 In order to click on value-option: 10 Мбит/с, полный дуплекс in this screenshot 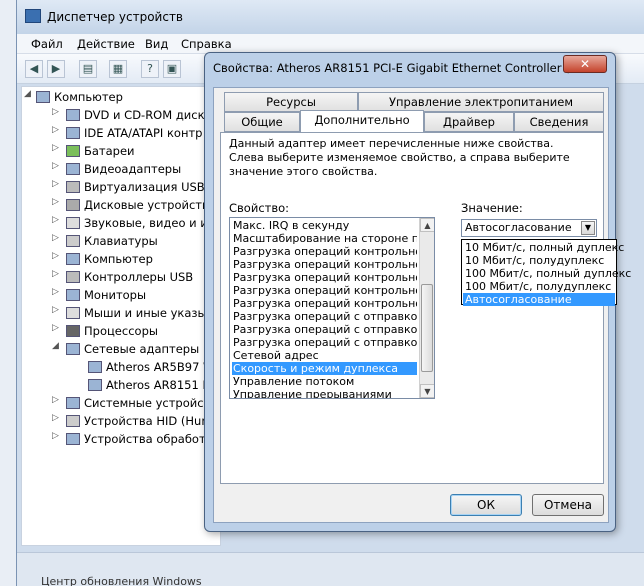, I will do `click(543, 247)`.